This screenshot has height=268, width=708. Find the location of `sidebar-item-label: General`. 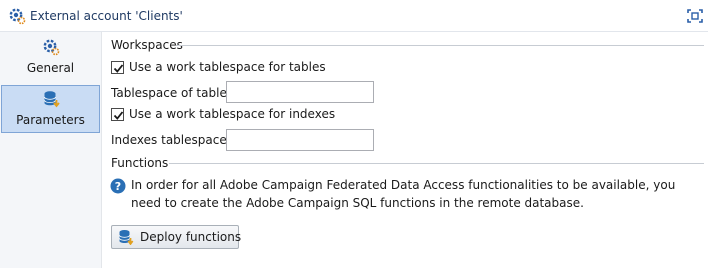

sidebar-item-label: General is located at coordinates (50, 68).